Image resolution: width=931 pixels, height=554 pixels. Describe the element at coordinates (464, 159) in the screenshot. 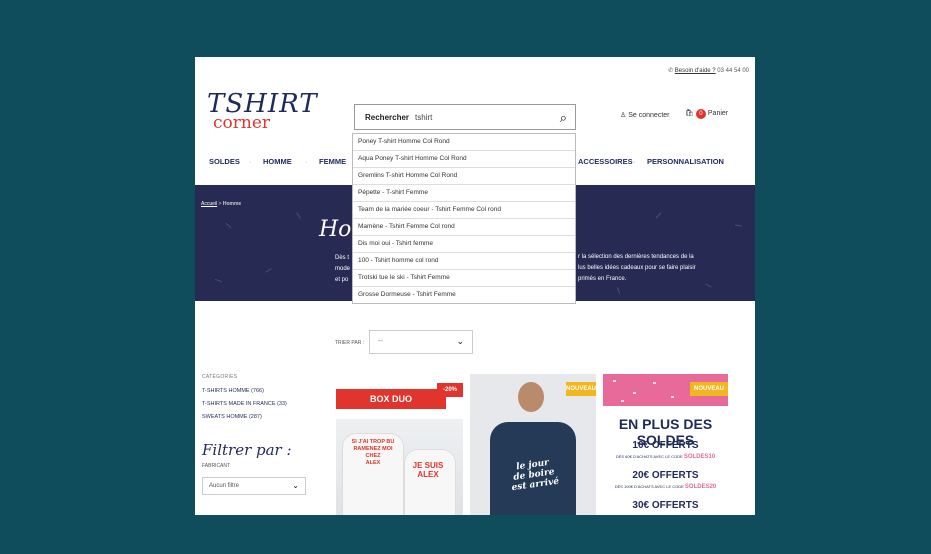

I see `suggestion-item: Aqua Poney T-shirt Homme Col Rond` at that location.